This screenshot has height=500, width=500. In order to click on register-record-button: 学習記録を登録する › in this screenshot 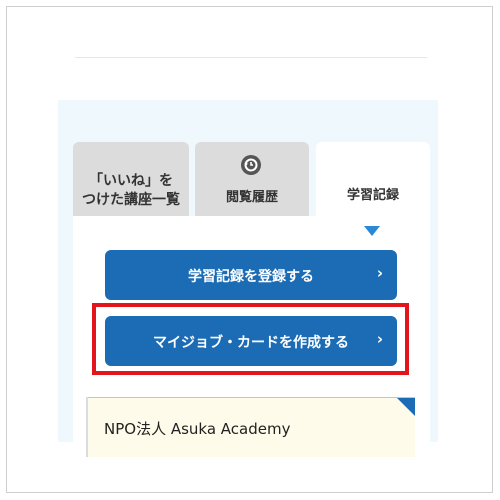, I will do `click(251, 275)`.